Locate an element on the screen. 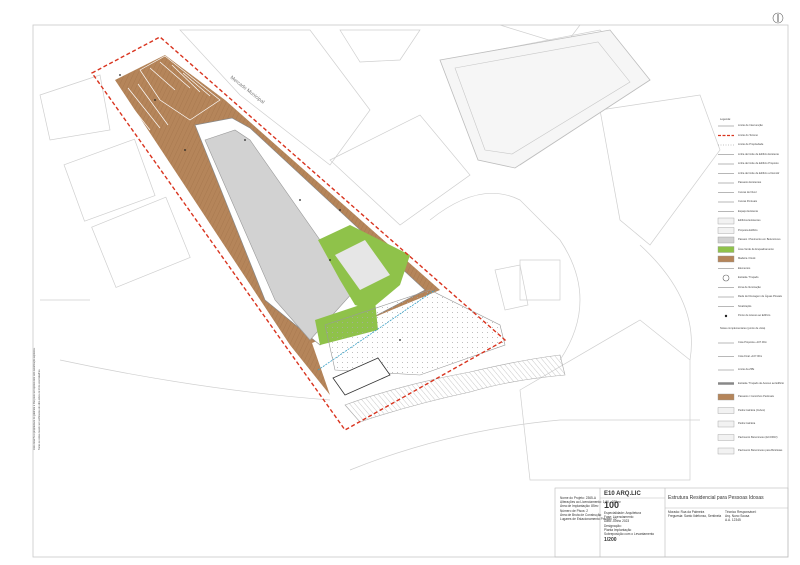 Image resolution: width=800 pixels, height=565 pixels. legend-item-label: Proposta Edifício is located at coordinates (748, 230).